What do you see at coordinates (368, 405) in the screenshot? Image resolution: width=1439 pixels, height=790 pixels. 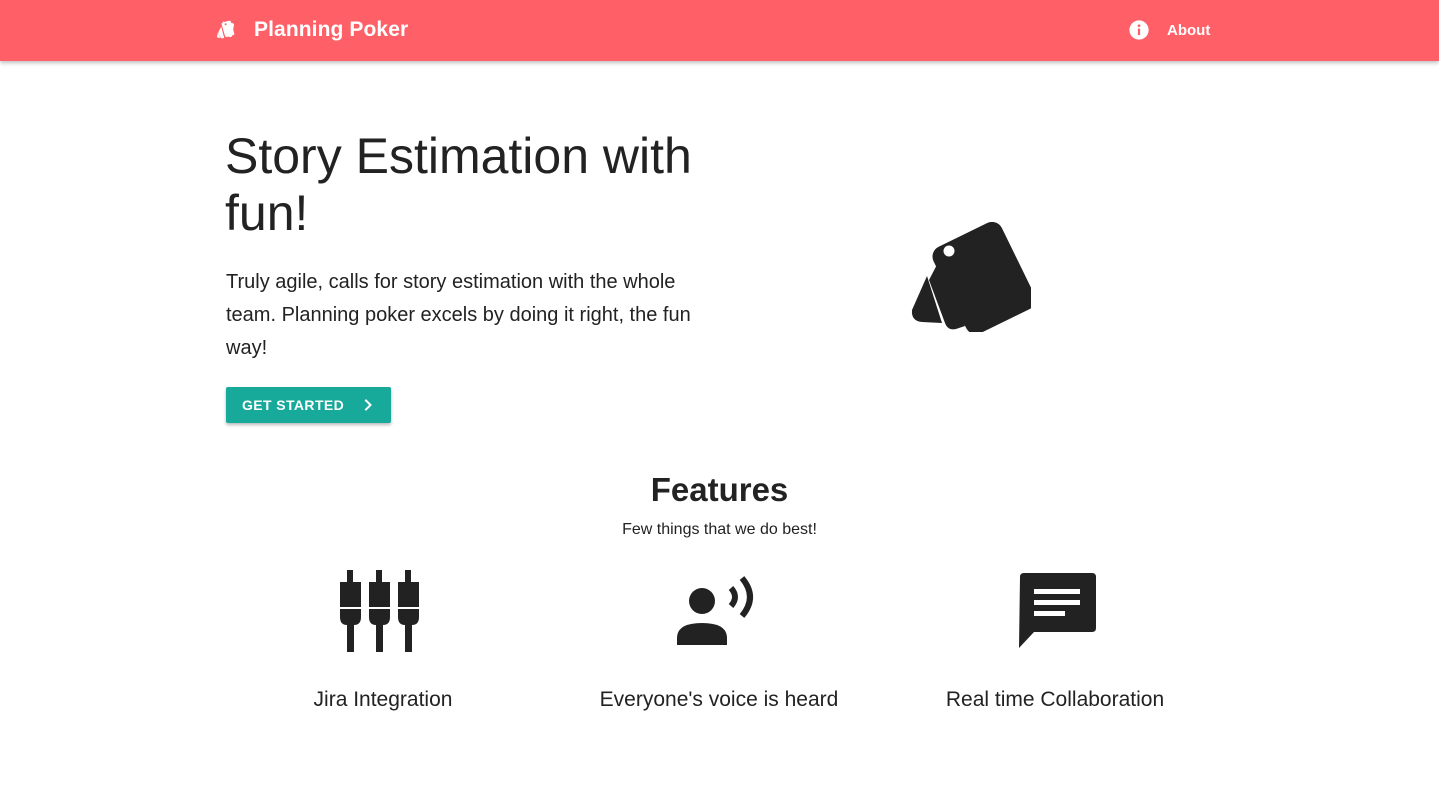 I see `chevron-right-icon` at bounding box center [368, 405].